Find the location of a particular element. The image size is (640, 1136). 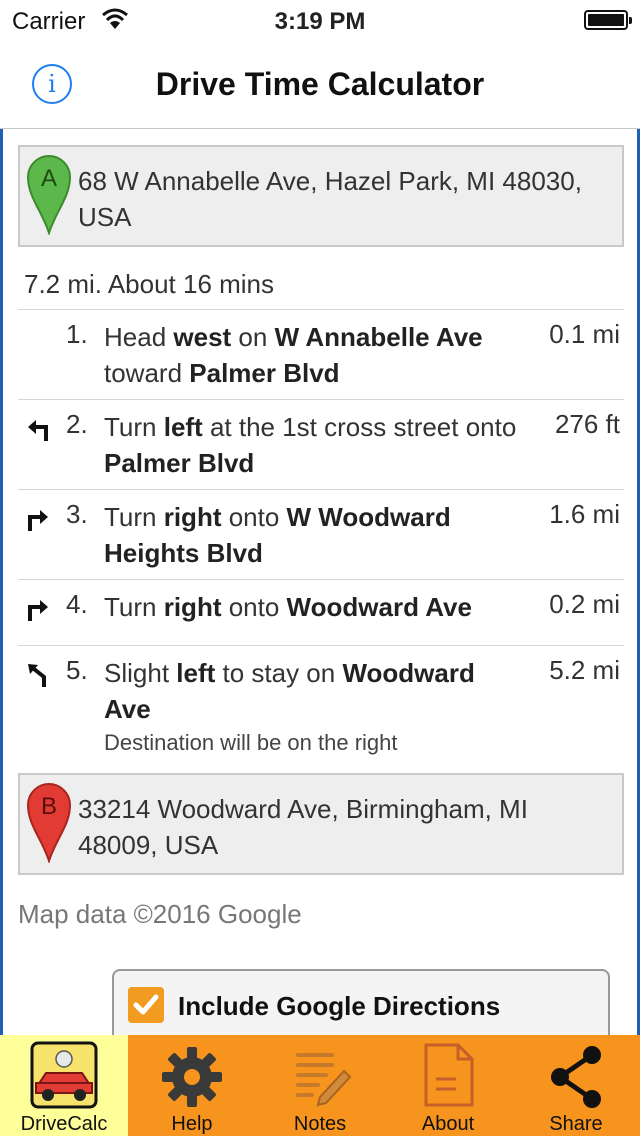

tab-share: Share is located at coordinates (576, 1085).